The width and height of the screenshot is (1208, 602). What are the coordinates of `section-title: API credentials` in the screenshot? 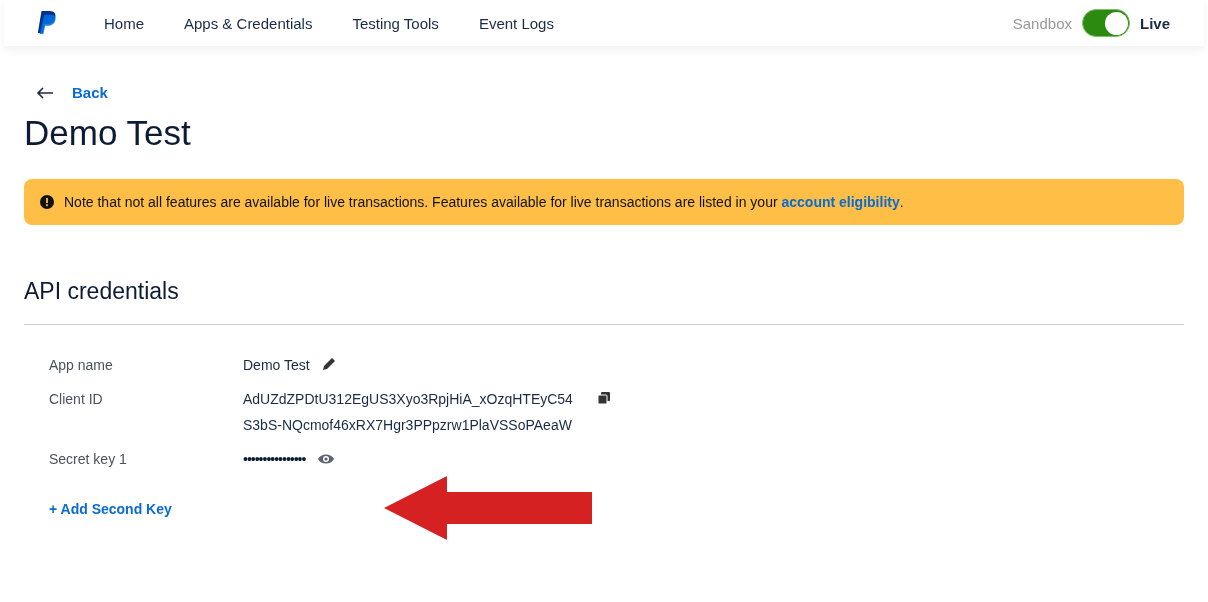 It's located at (102, 291).